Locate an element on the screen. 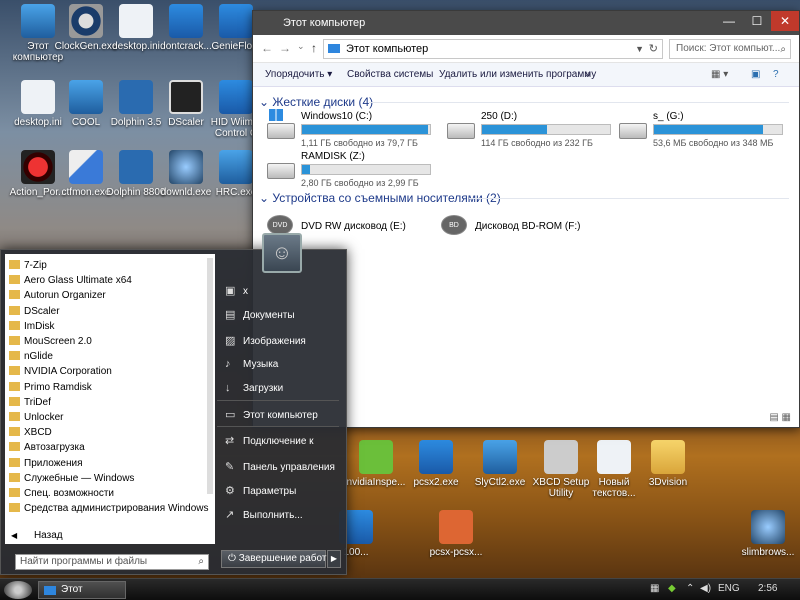 This screenshot has width=800, height=600. clock: 2:56 is located at coordinates (767, 588).